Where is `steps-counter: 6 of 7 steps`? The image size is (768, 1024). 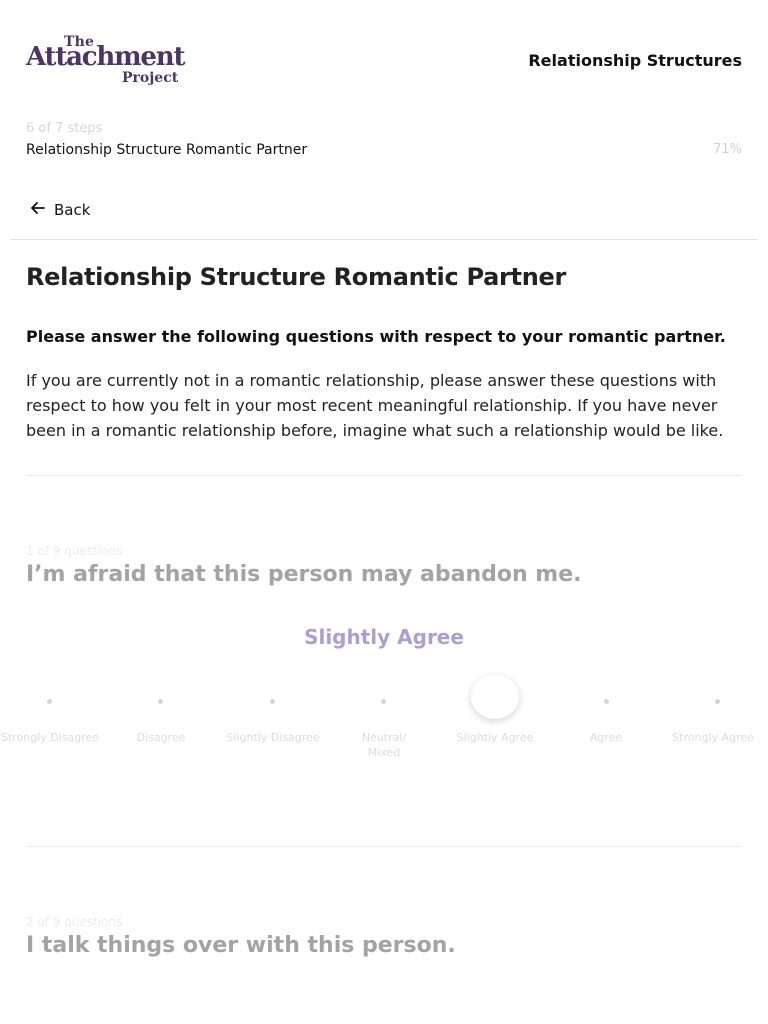
steps-counter: 6 of 7 steps is located at coordinates (64, 128).